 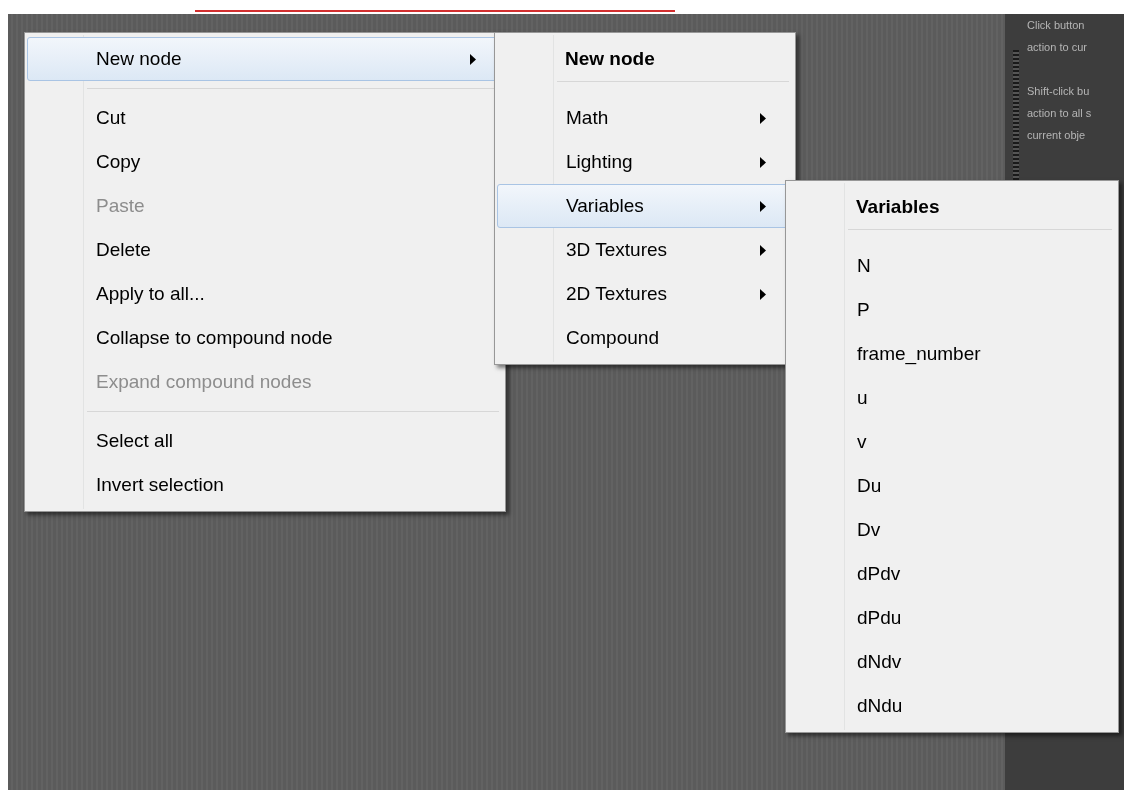 I want to click on help-text: current obje, so click(x=1057, y=135).